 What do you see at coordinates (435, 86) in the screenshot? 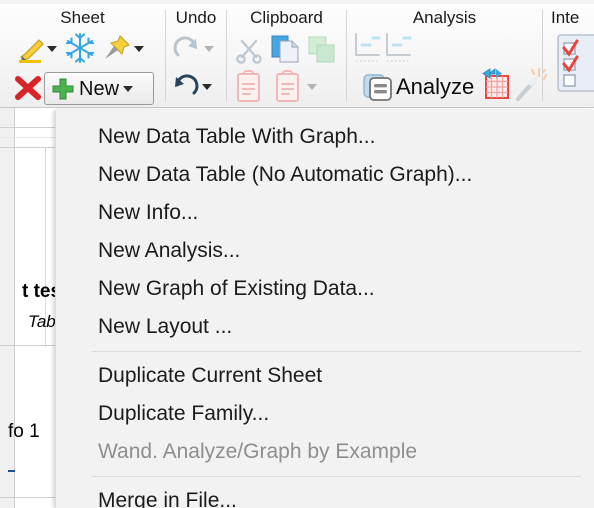
I see `analyze-button-label: Analyze` at bounding box center [435, 86].